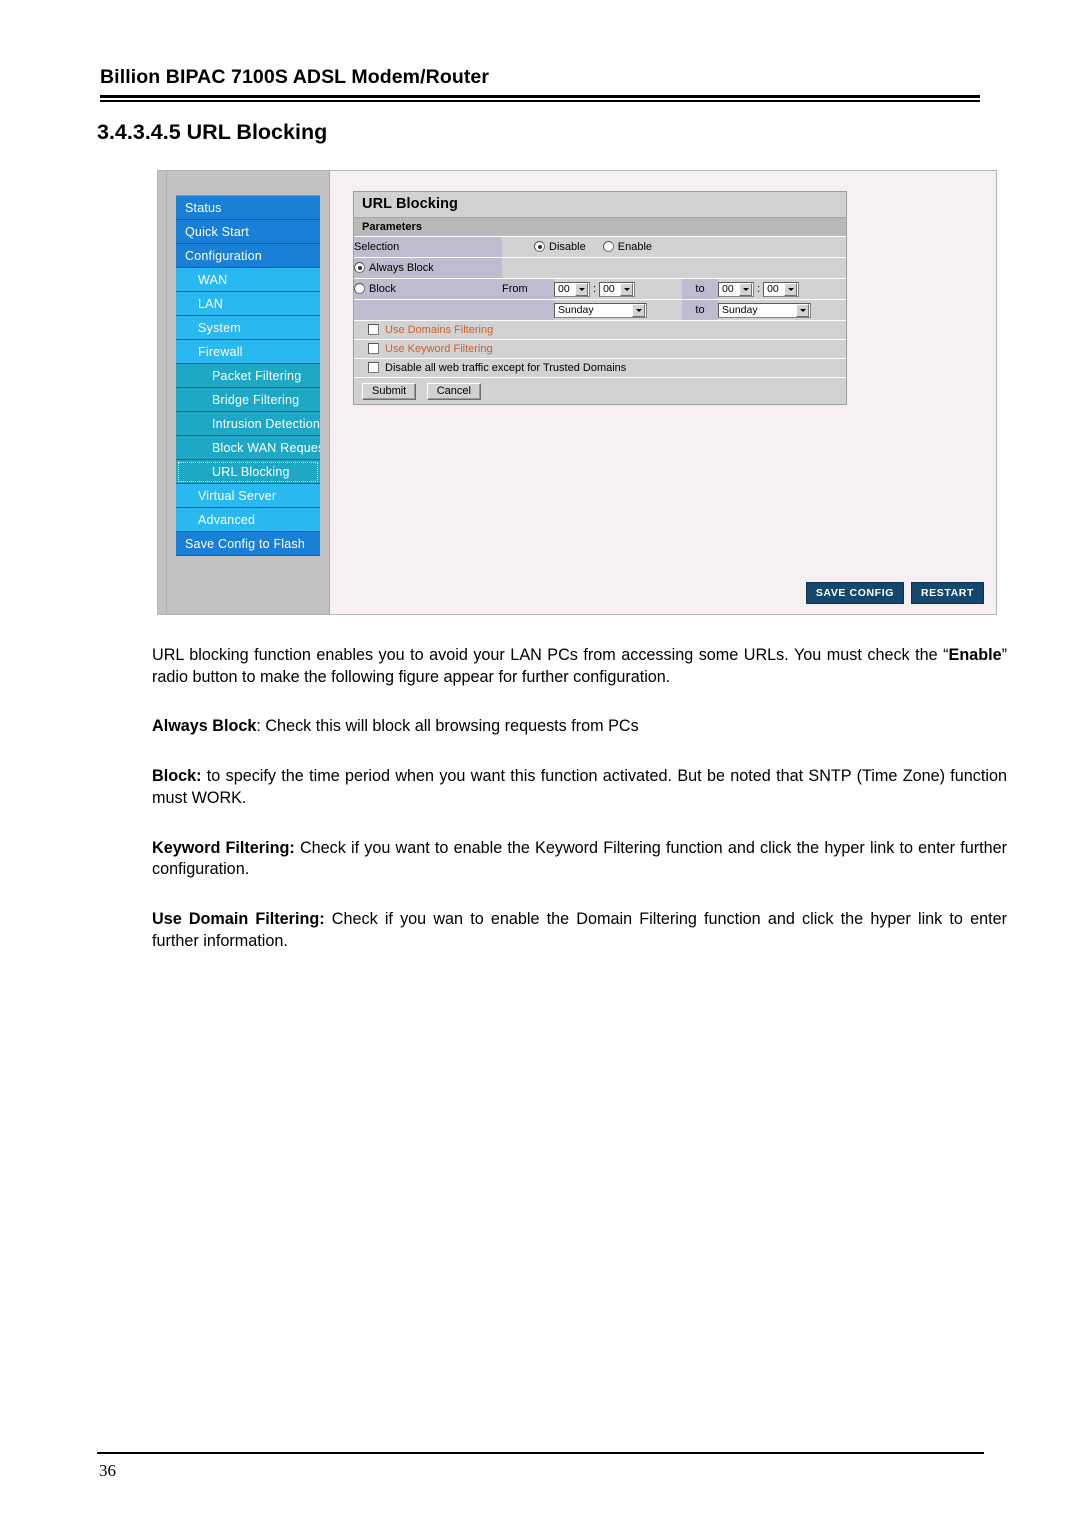 The image size is (1080, 1528). What do you see at coordinates (223, 256) in the screenshot?
I see `sidebar-item-label: Configuration` at bounding box center [223, 256].